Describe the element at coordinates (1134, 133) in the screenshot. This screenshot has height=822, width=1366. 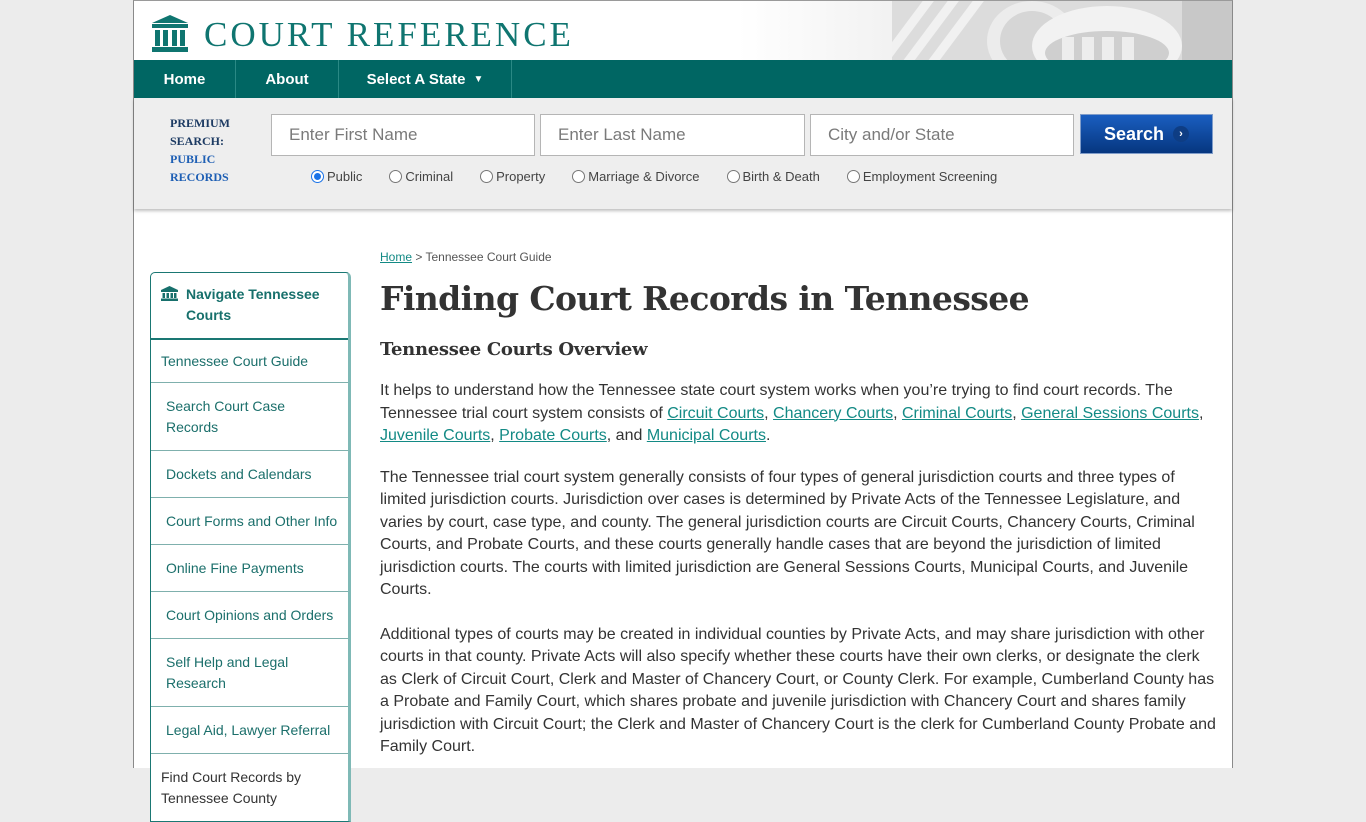
I see `search-button-label: Search` at that location.